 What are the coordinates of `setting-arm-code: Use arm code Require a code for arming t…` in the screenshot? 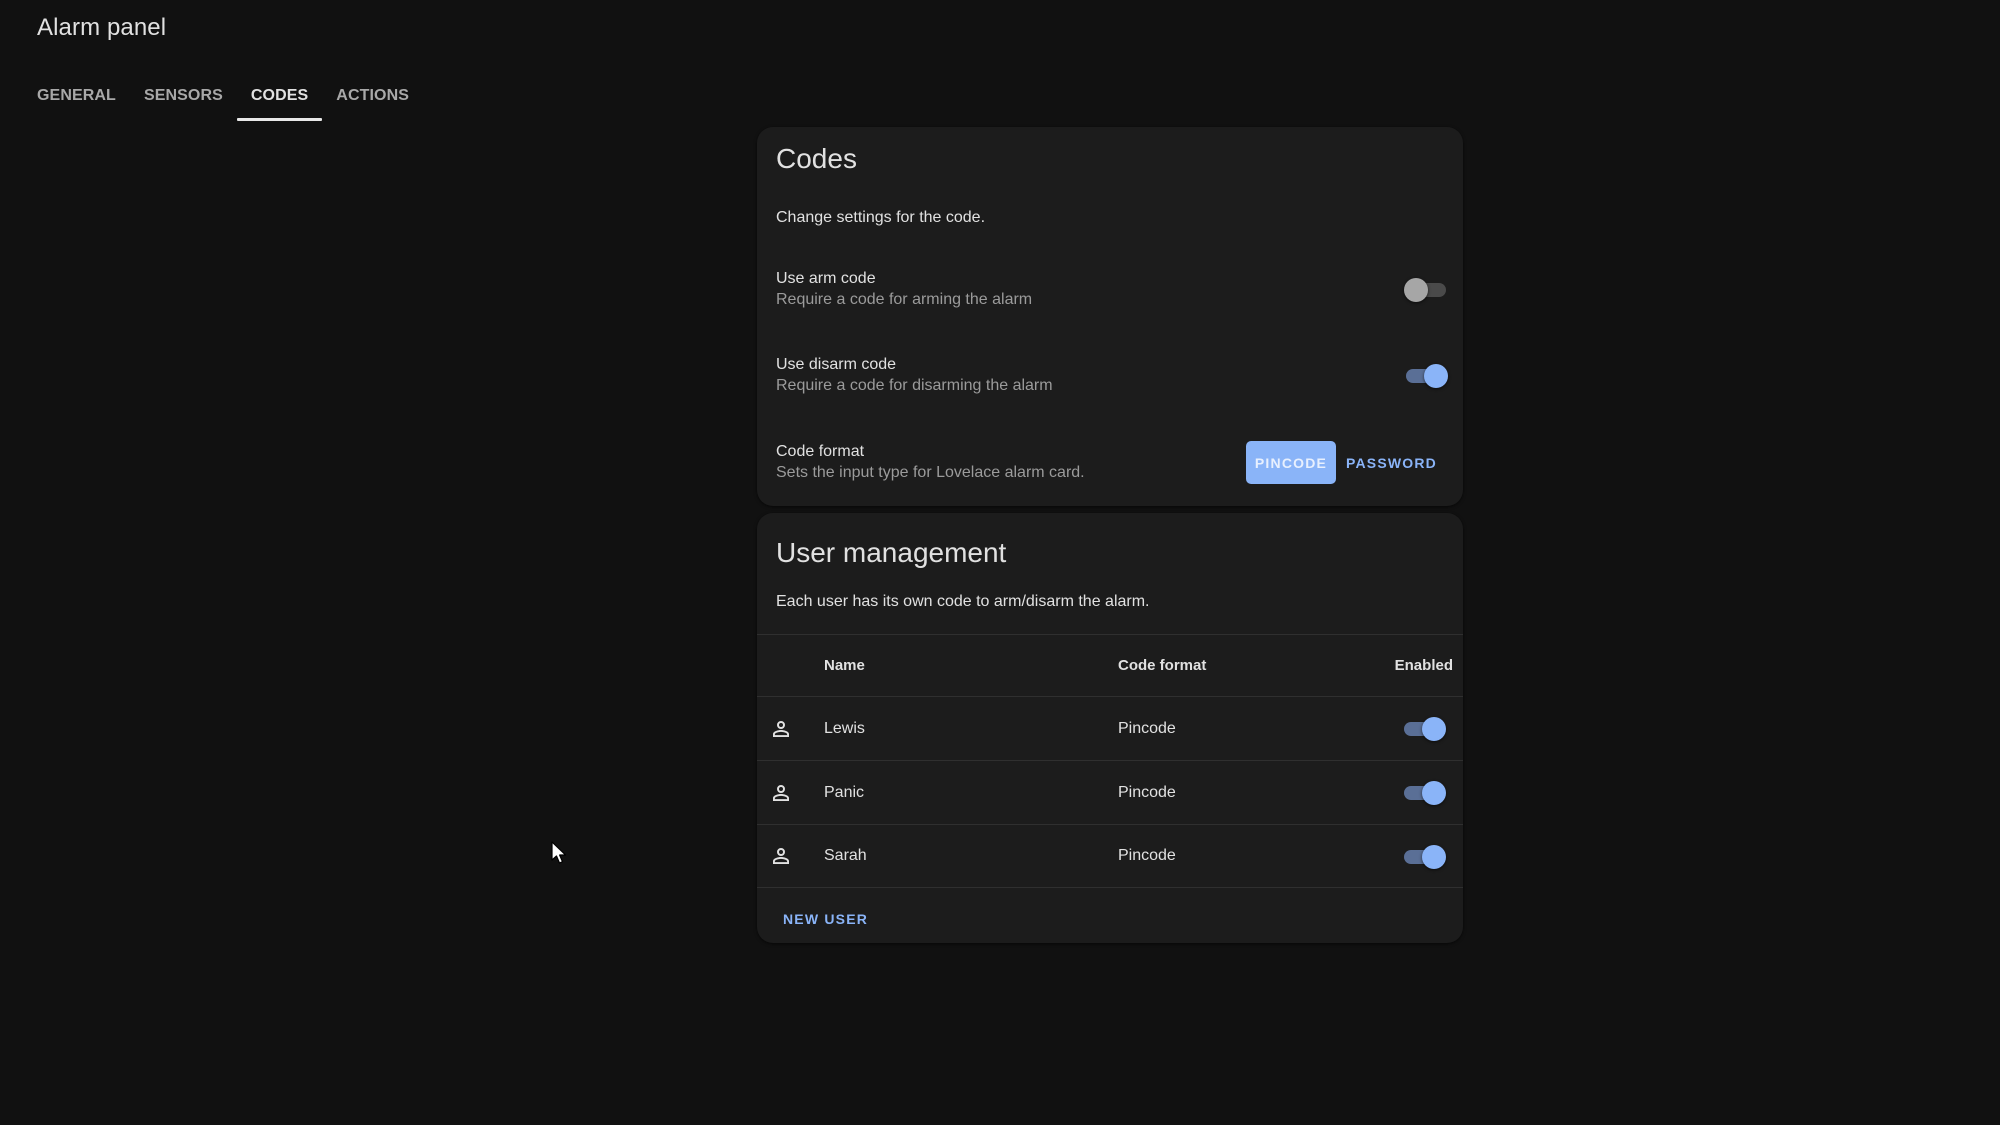 It's located at (1111, 292).